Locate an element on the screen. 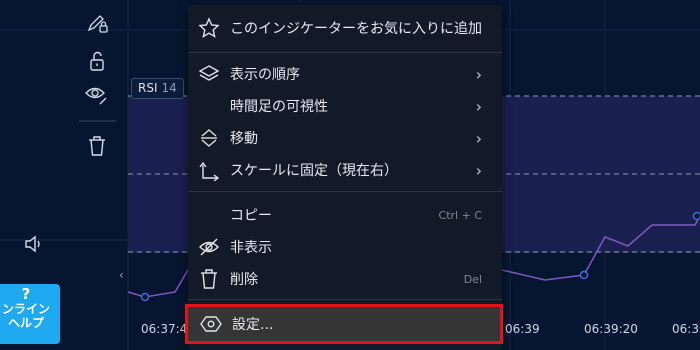 Image resolution: width=700 pixels, height=350 pixels. menu-item-visual-order: 表示の順序 › is located at coordinates (345, 74).